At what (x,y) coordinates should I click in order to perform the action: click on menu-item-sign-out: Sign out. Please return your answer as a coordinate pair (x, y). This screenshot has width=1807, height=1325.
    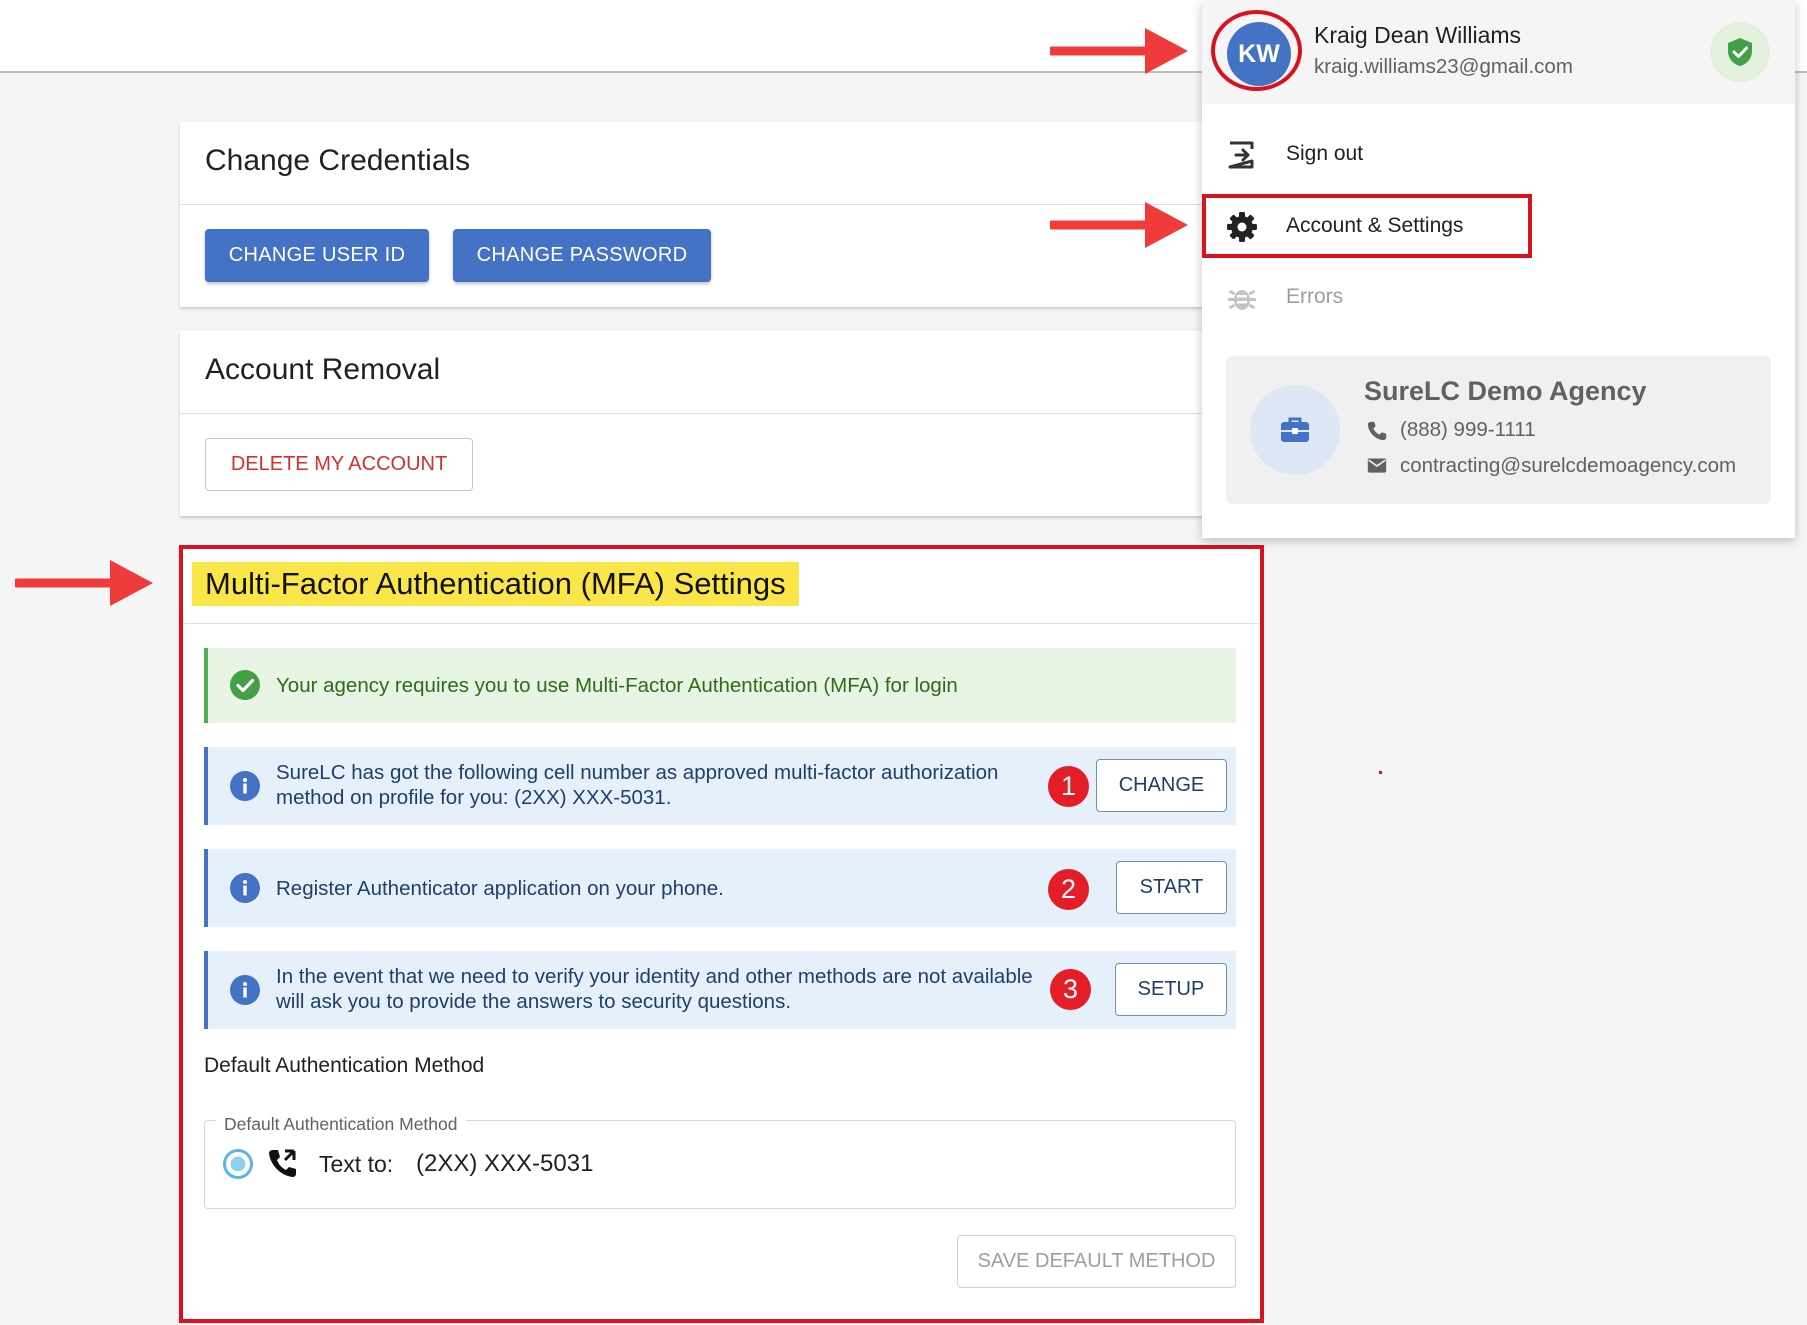
    Looking at the image, I should click on (1498, 155).